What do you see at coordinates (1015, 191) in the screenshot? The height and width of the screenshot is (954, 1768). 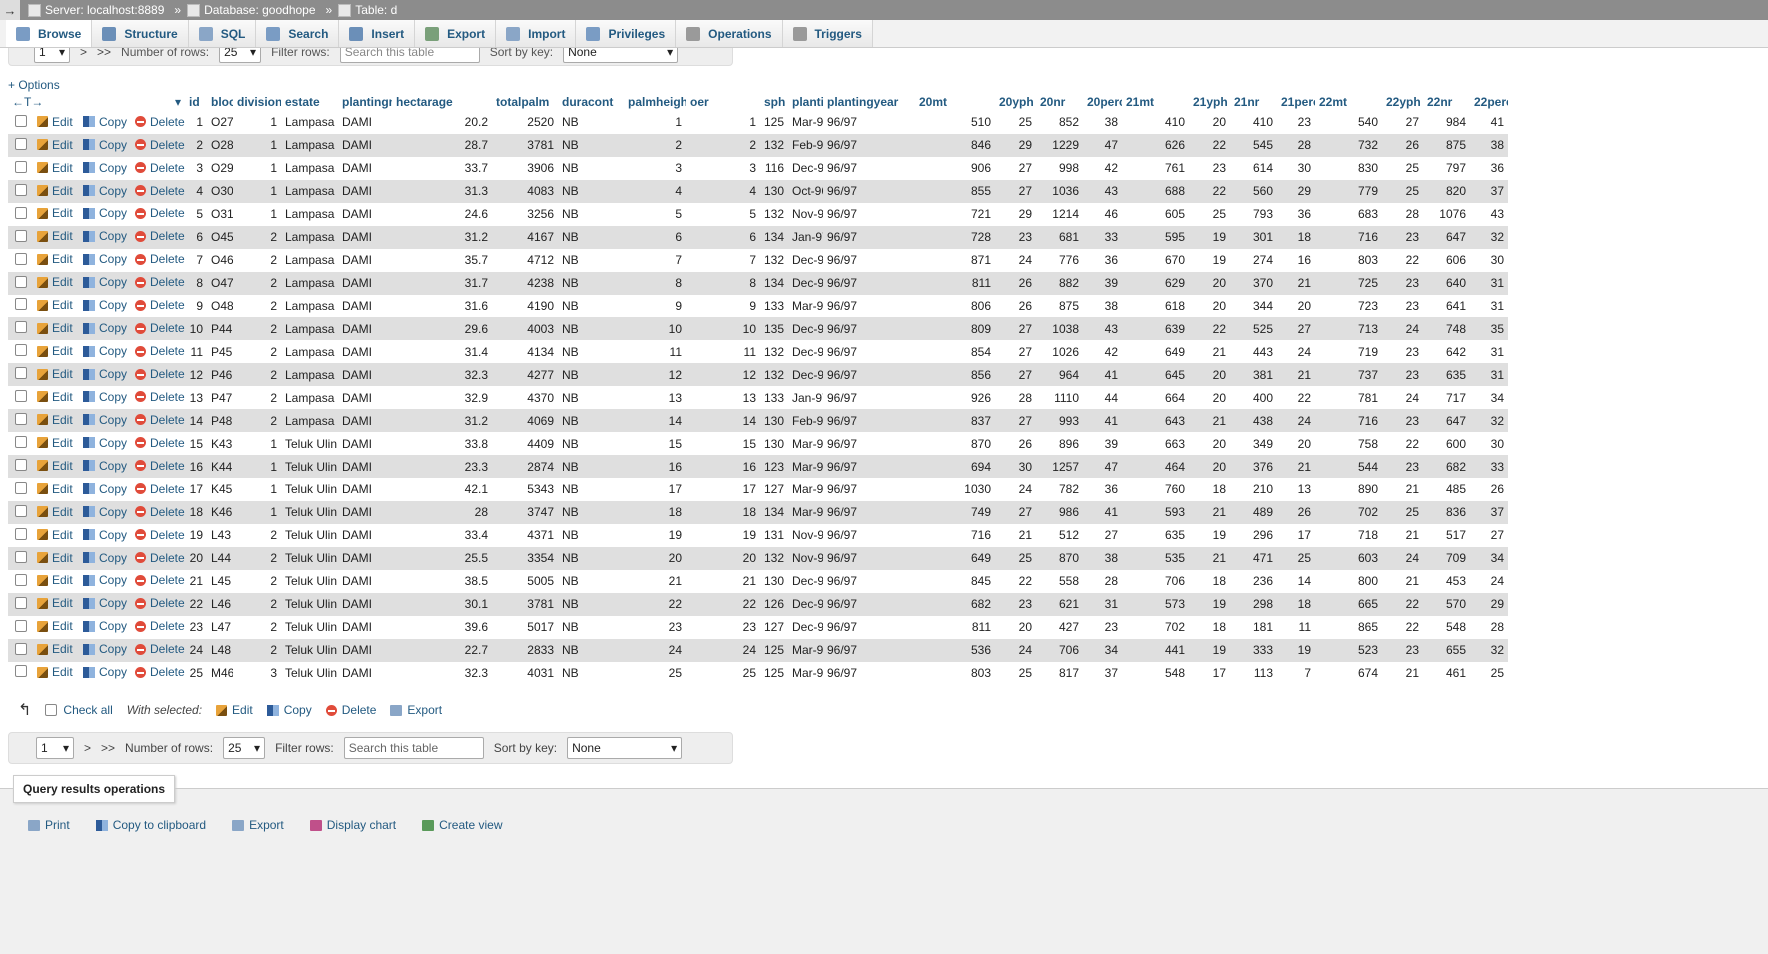 I see `cell-20yph: 27` at bounding box center [1015, 191].